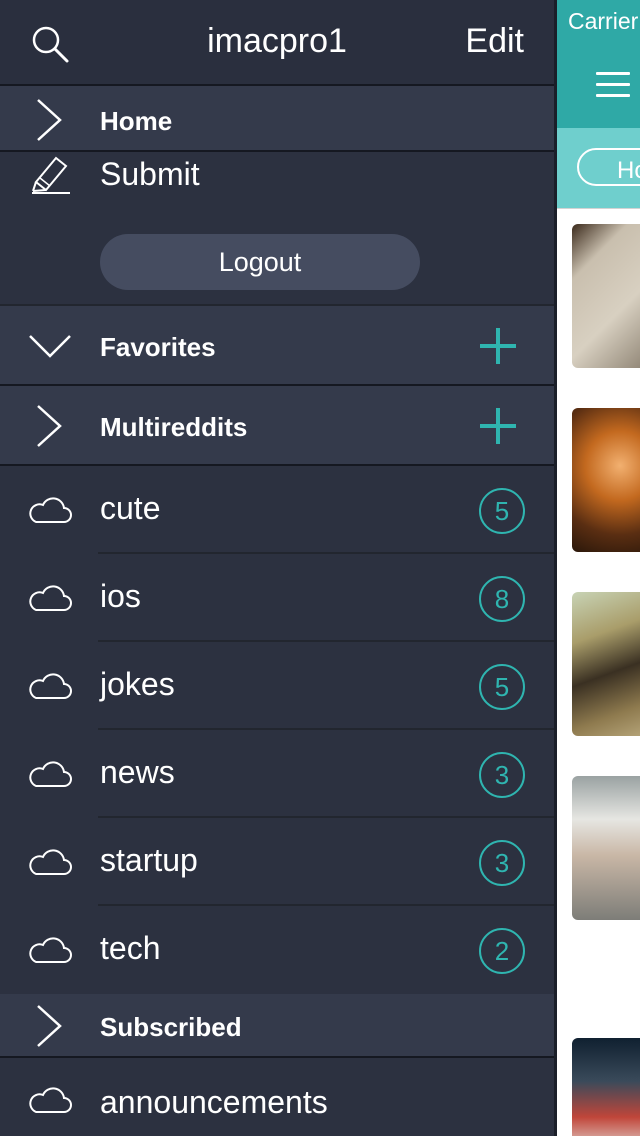 This screenshot has width=640, height=1136. I want to click on subreddit-row: news 3, so click(277, 774).